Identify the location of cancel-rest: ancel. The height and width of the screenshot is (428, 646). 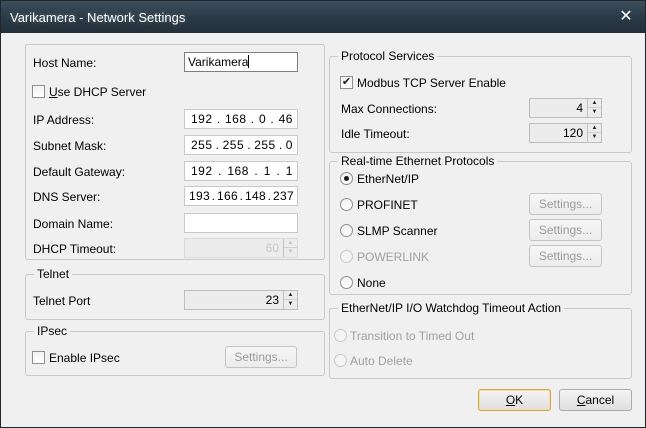
(600, 400).